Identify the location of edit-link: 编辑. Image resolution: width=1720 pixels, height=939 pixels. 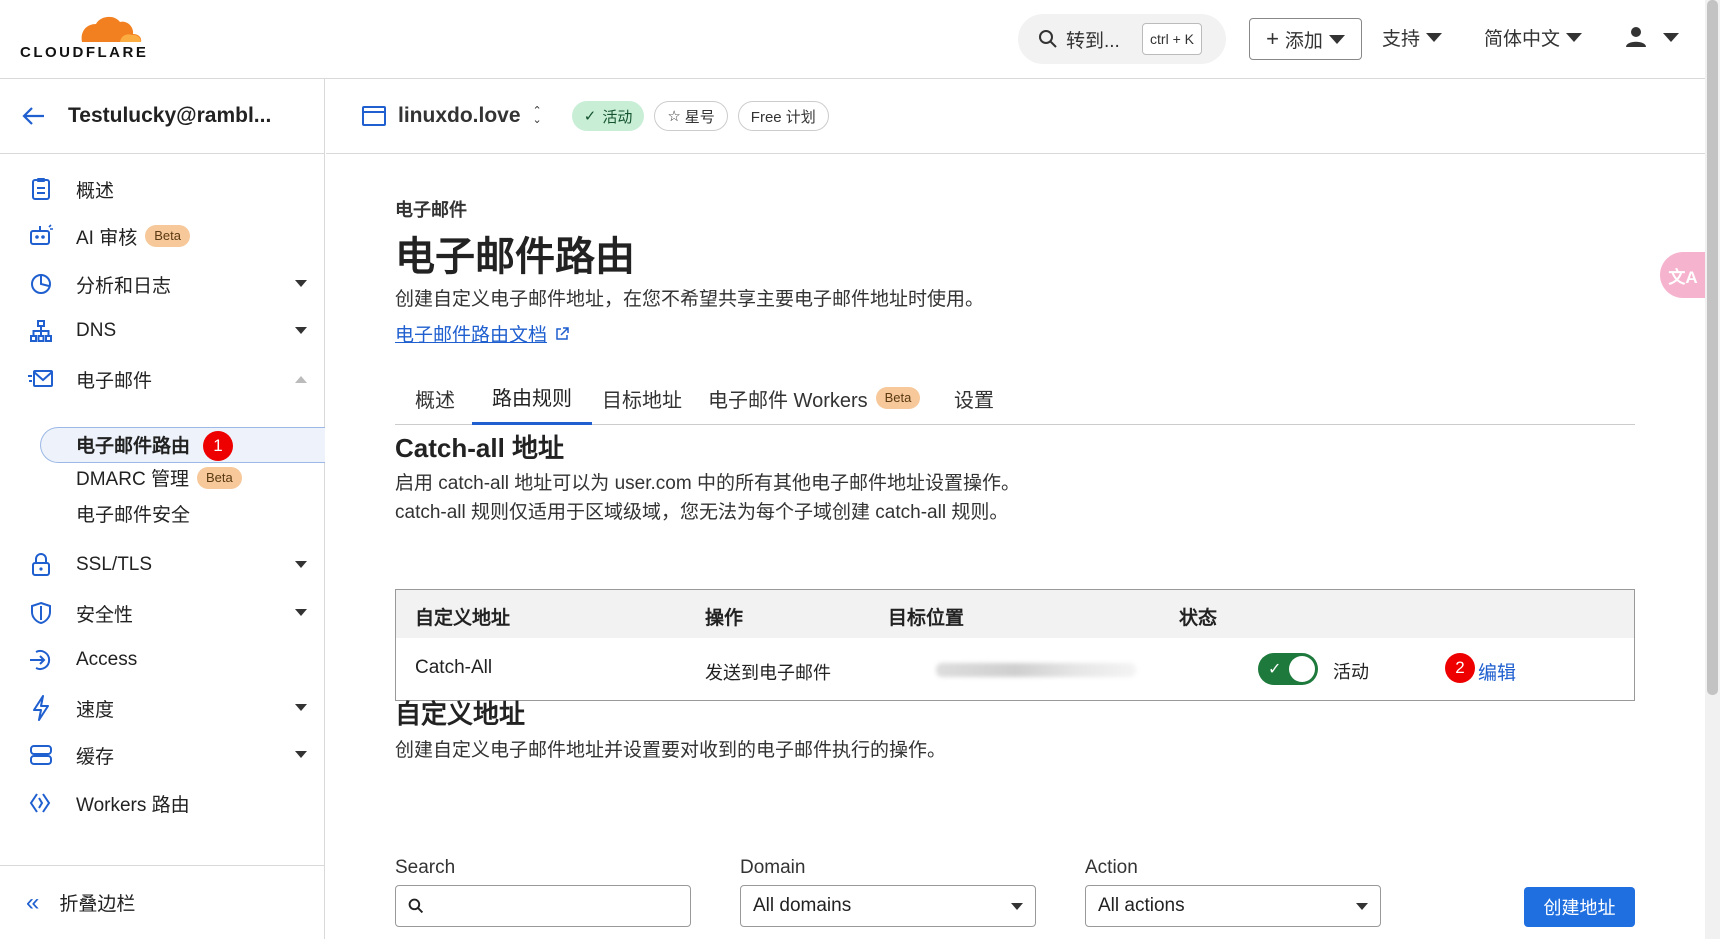
(1497, 671).